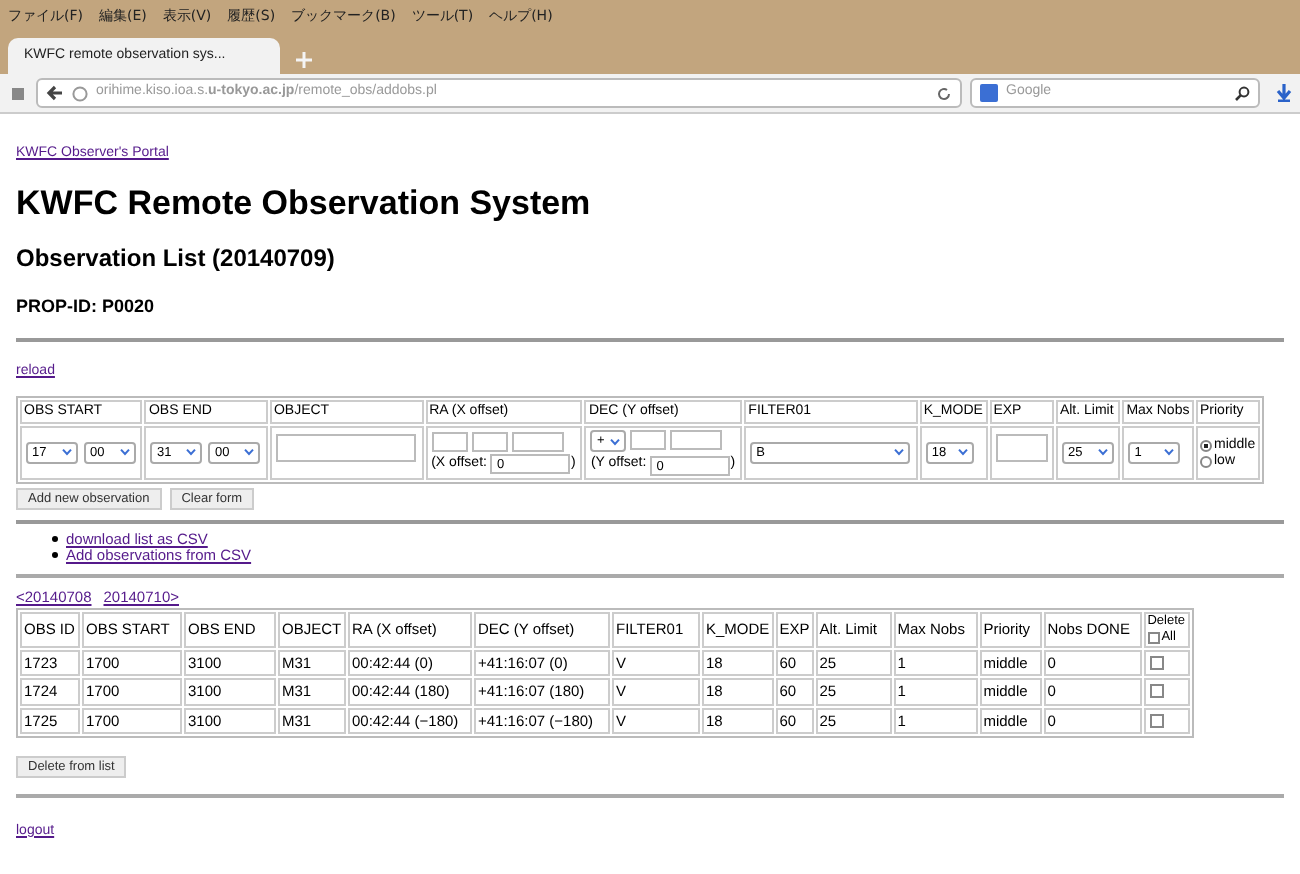 This screenshot has width=1300, height=874. What do you see at coordinates (1242, 93) in the screenshot?
I see `search-icon` at bounding box center [1242, 93].